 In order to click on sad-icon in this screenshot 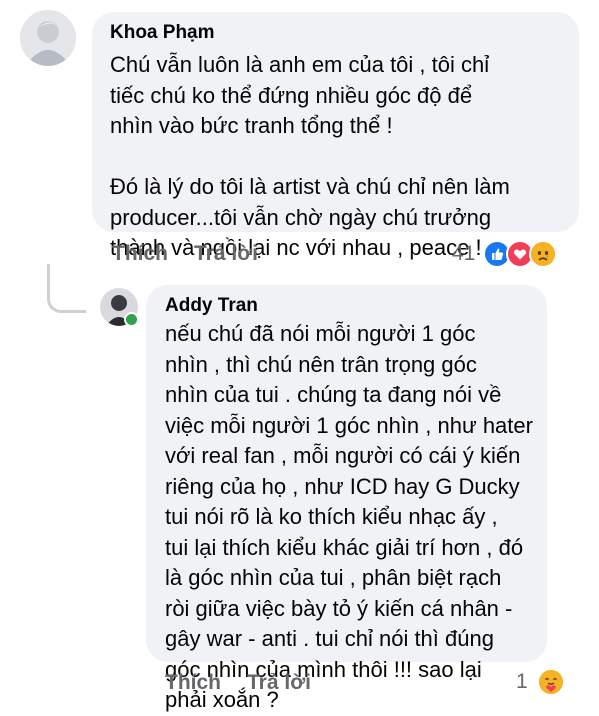, I will do `click(543, 254)`.